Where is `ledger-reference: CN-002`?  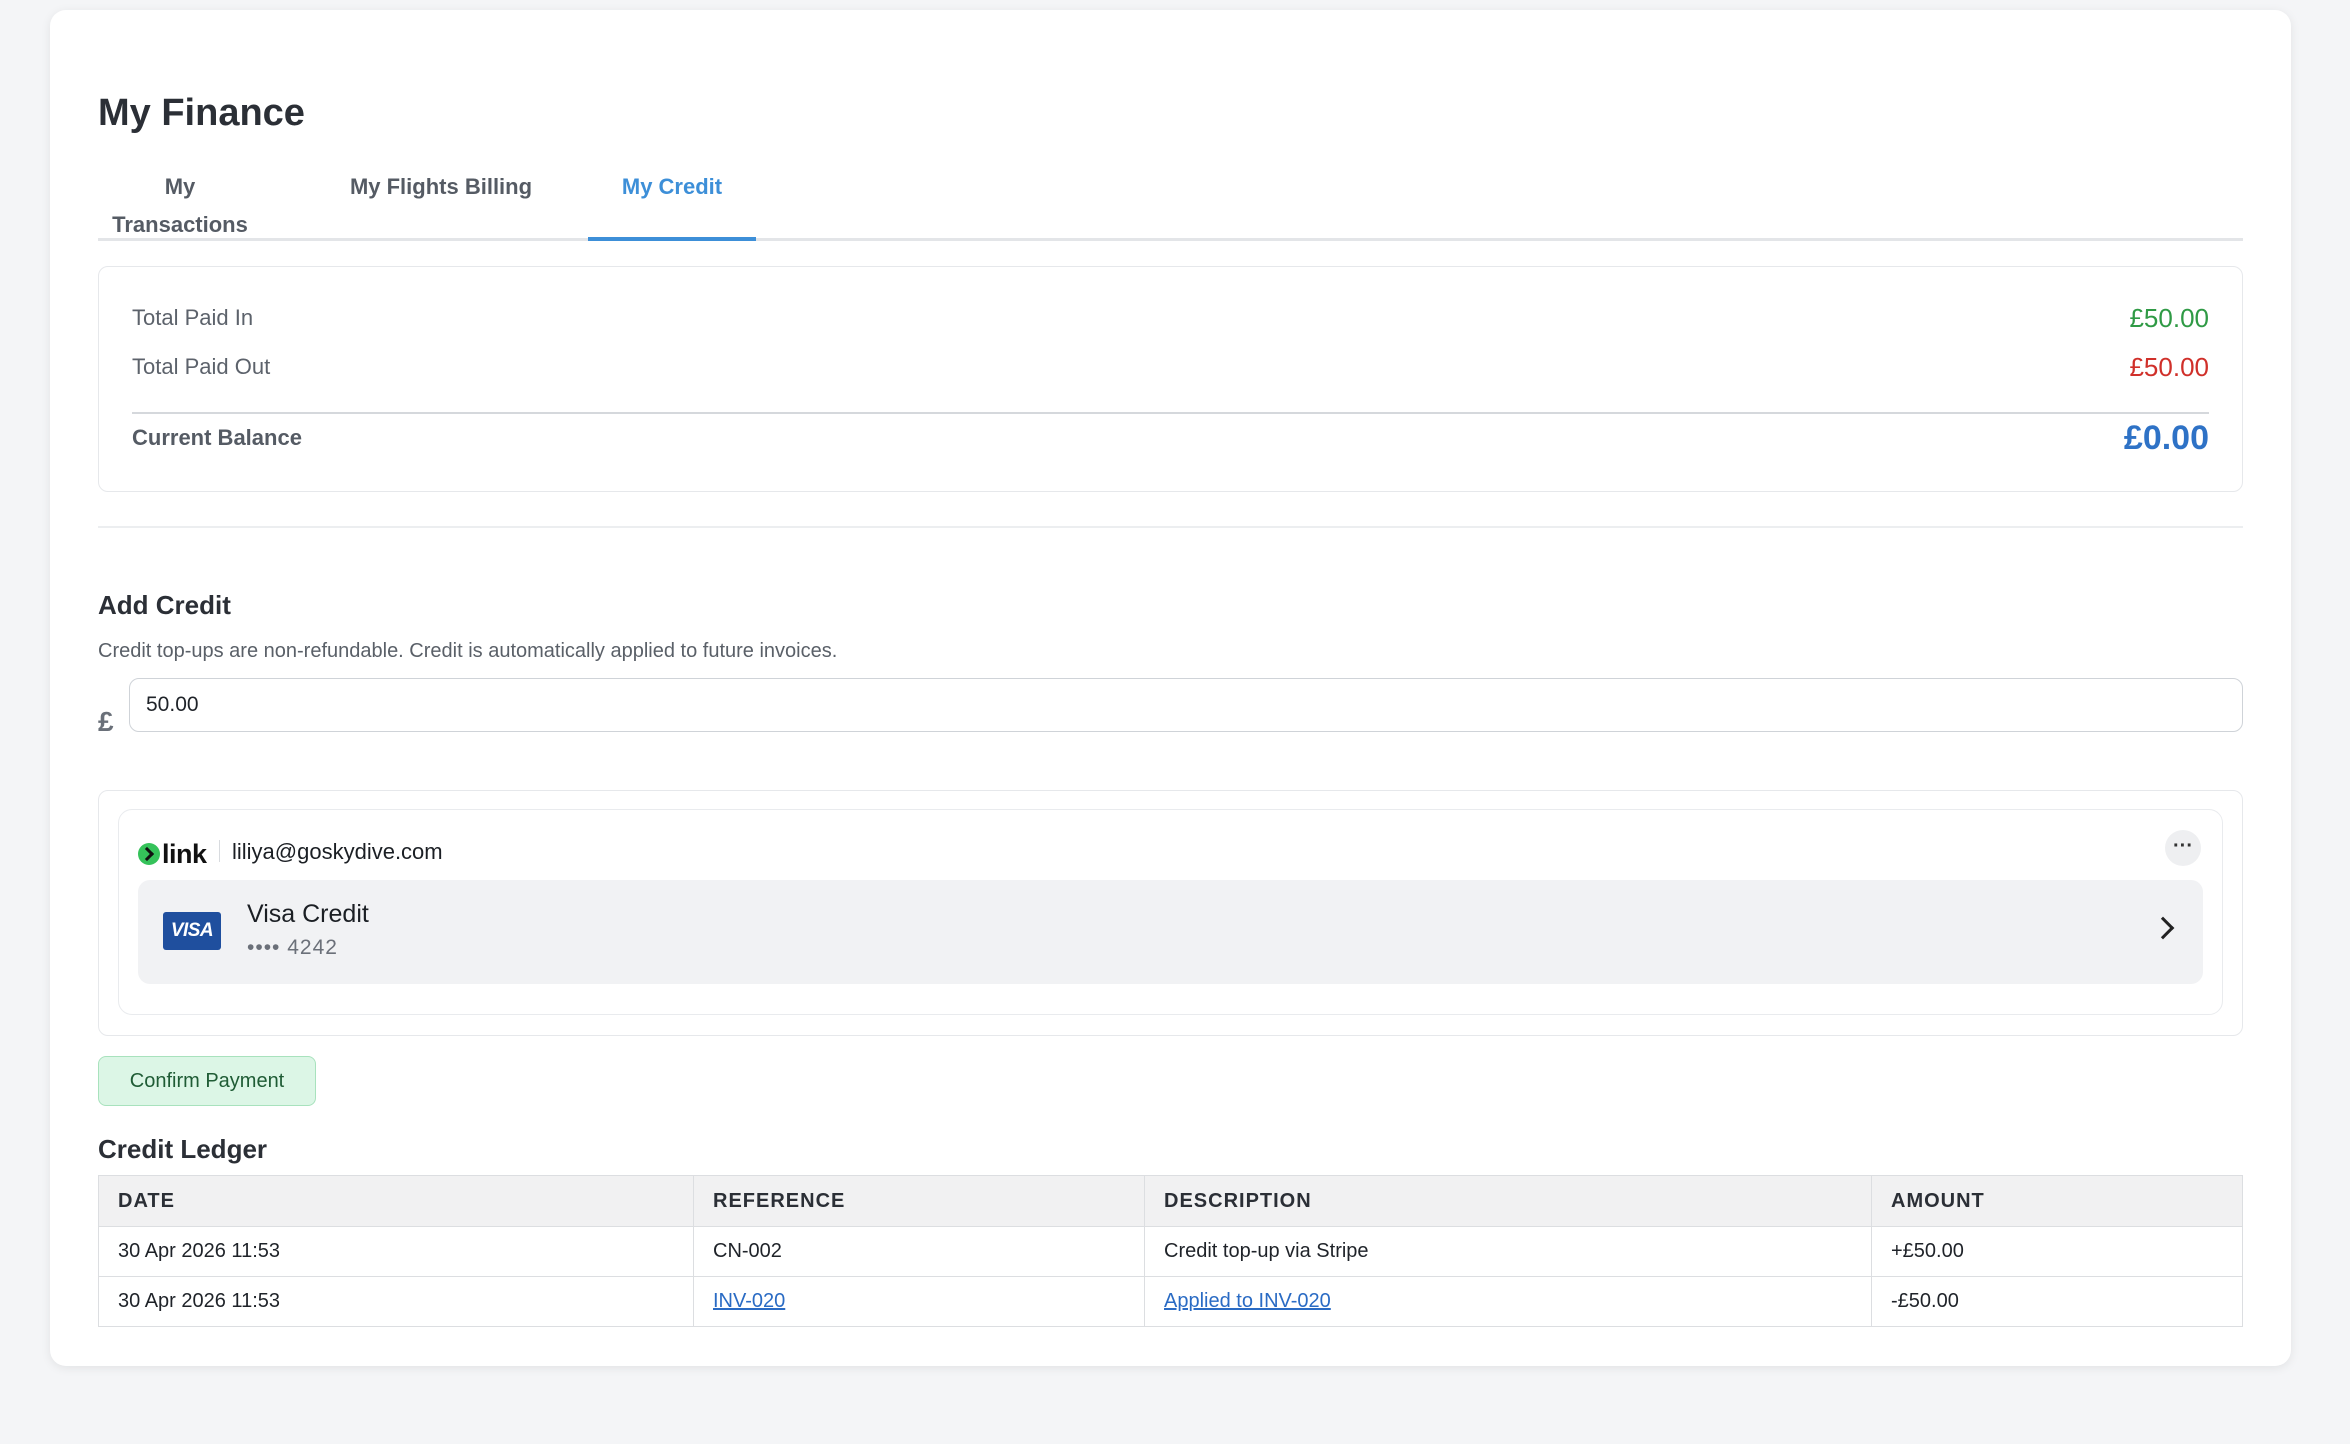
ledger-reference: CN-002 is located at coordinates (919, 1251).